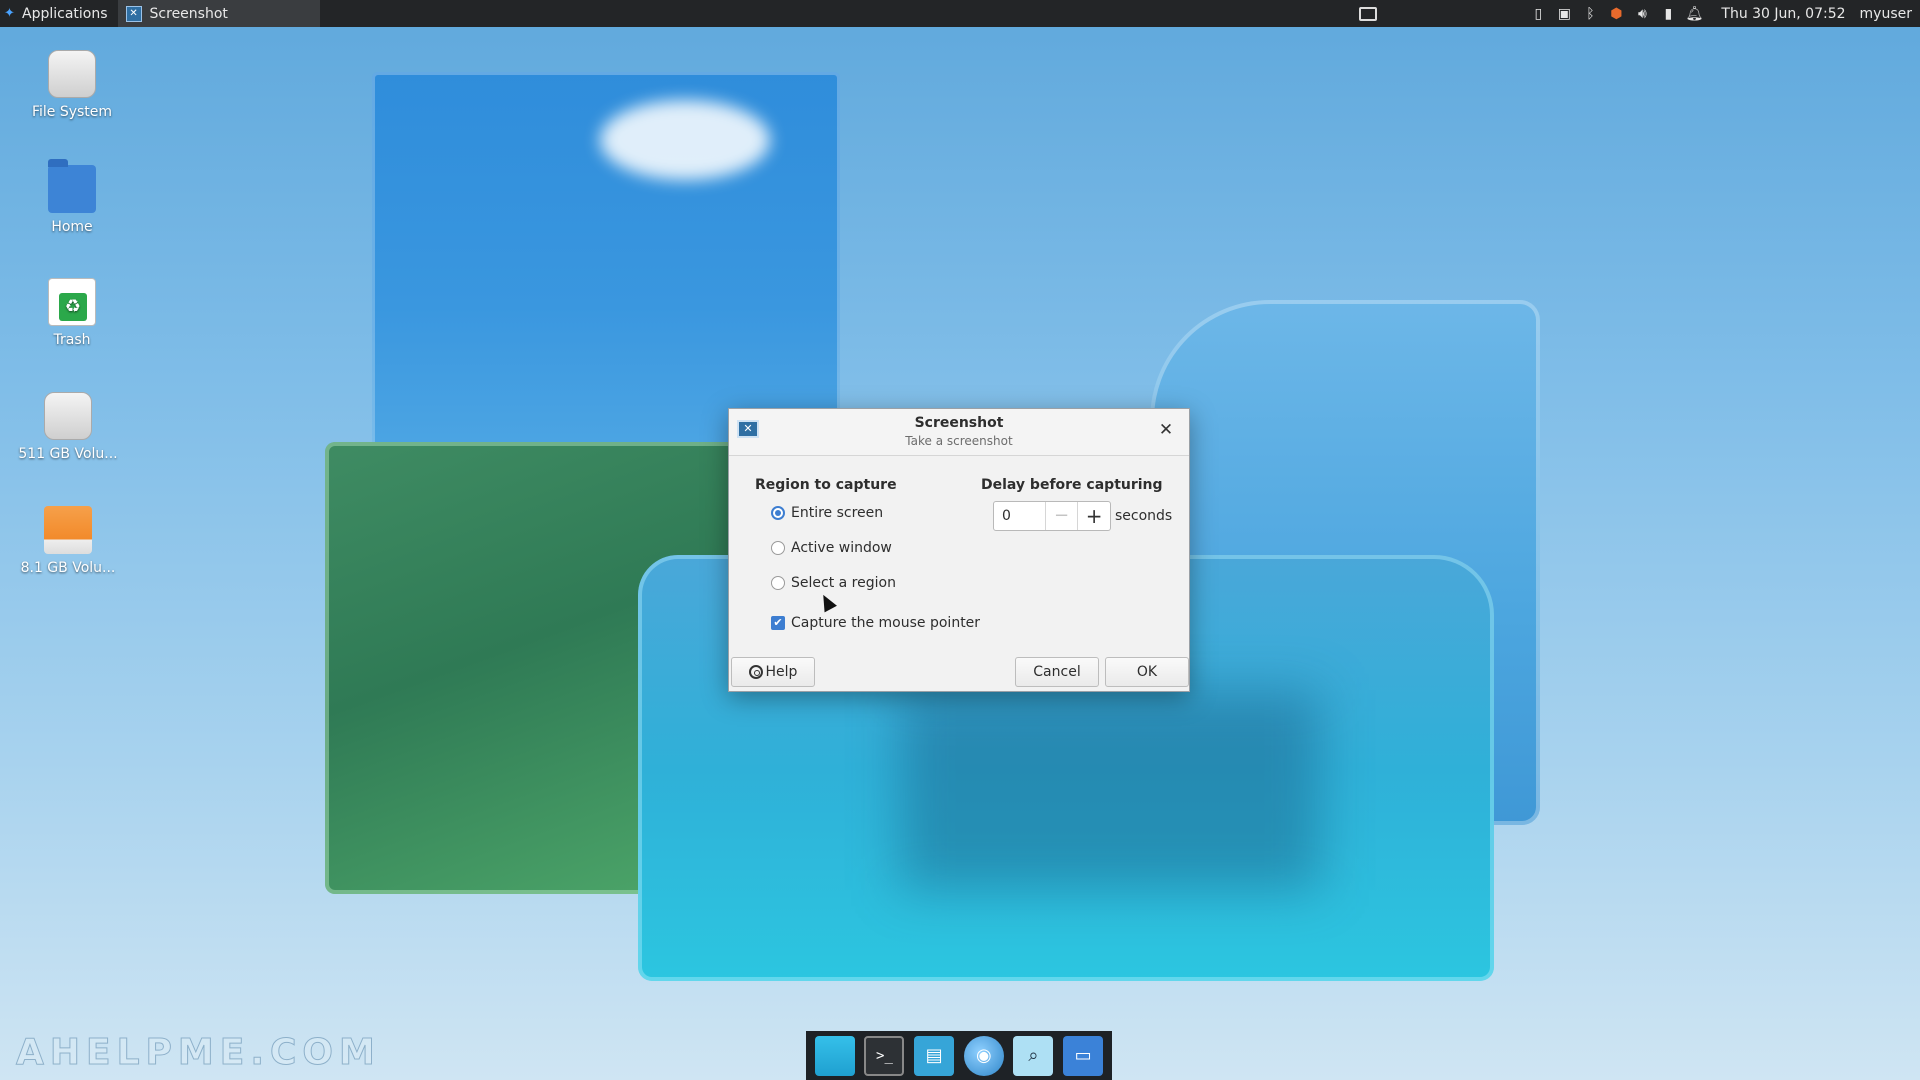 This screenshot has width=1920, height=1080. Describe the element at coordinates (755, 672) in the screenshot. I see `help-lifebuoy-icon` at that location.